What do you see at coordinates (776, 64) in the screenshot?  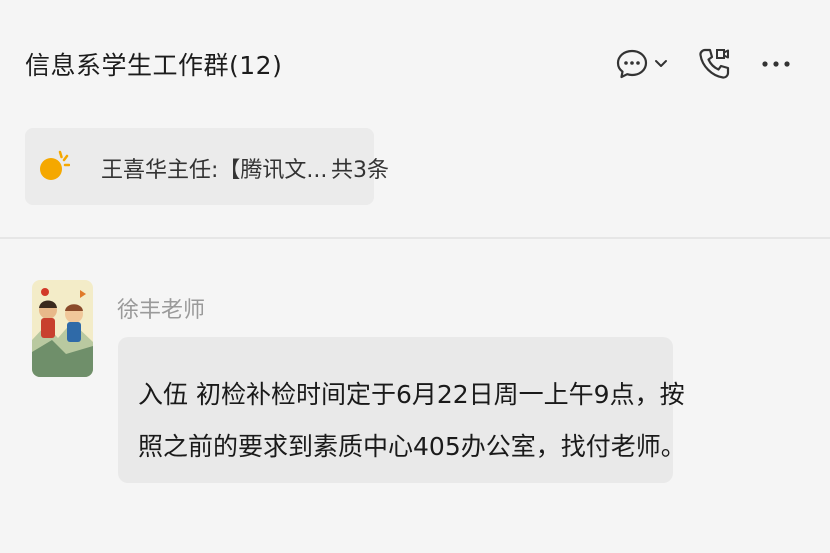 I see `more-icon` at bounding box center [776, 64].